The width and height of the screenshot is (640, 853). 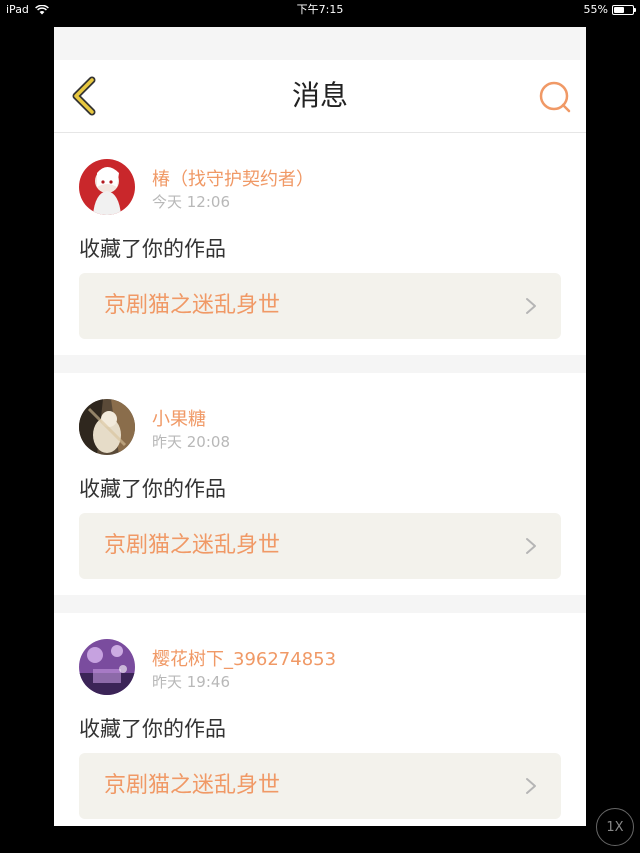 I want to click on status-bar: iPad 下午7:15 55%, so click(x=320, y=10).